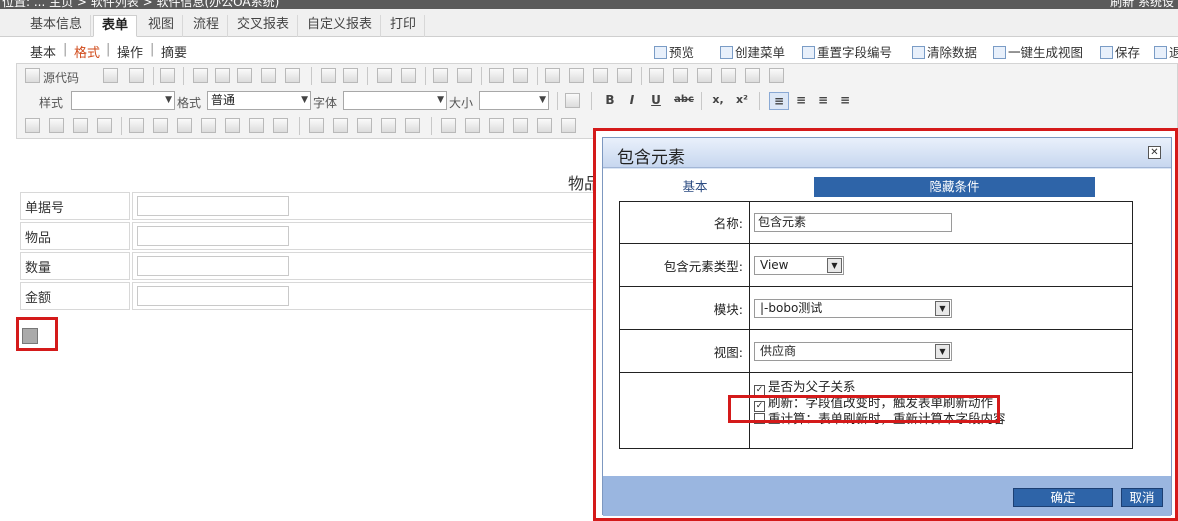  I want to click on size-select: ▼, so click(514, 100).